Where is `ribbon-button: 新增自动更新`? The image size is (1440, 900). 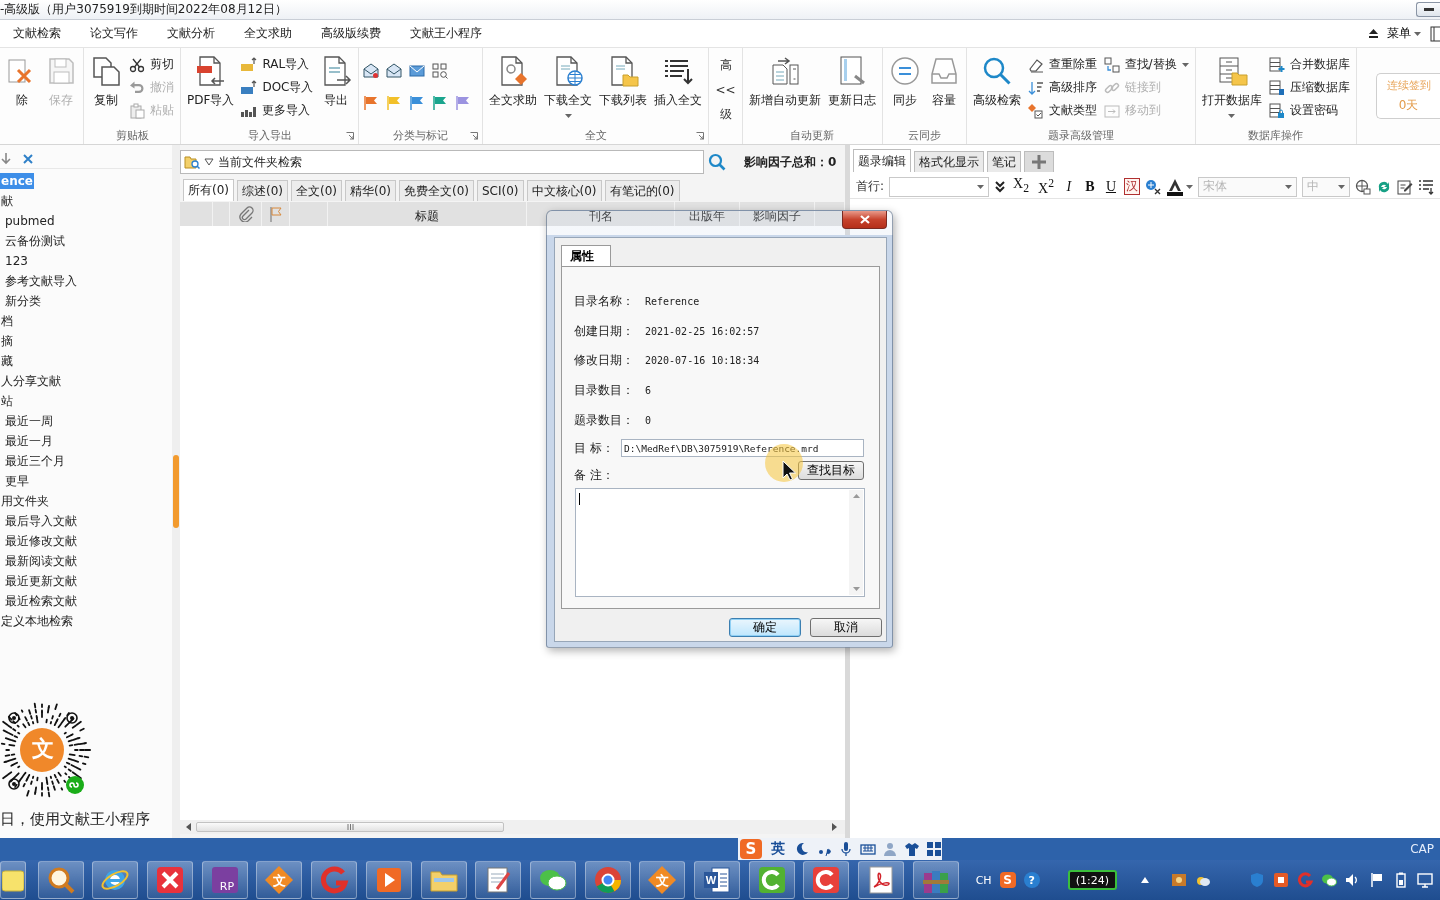 ribbon-button: 新增自动更新 is located at coordinates (784, 82).